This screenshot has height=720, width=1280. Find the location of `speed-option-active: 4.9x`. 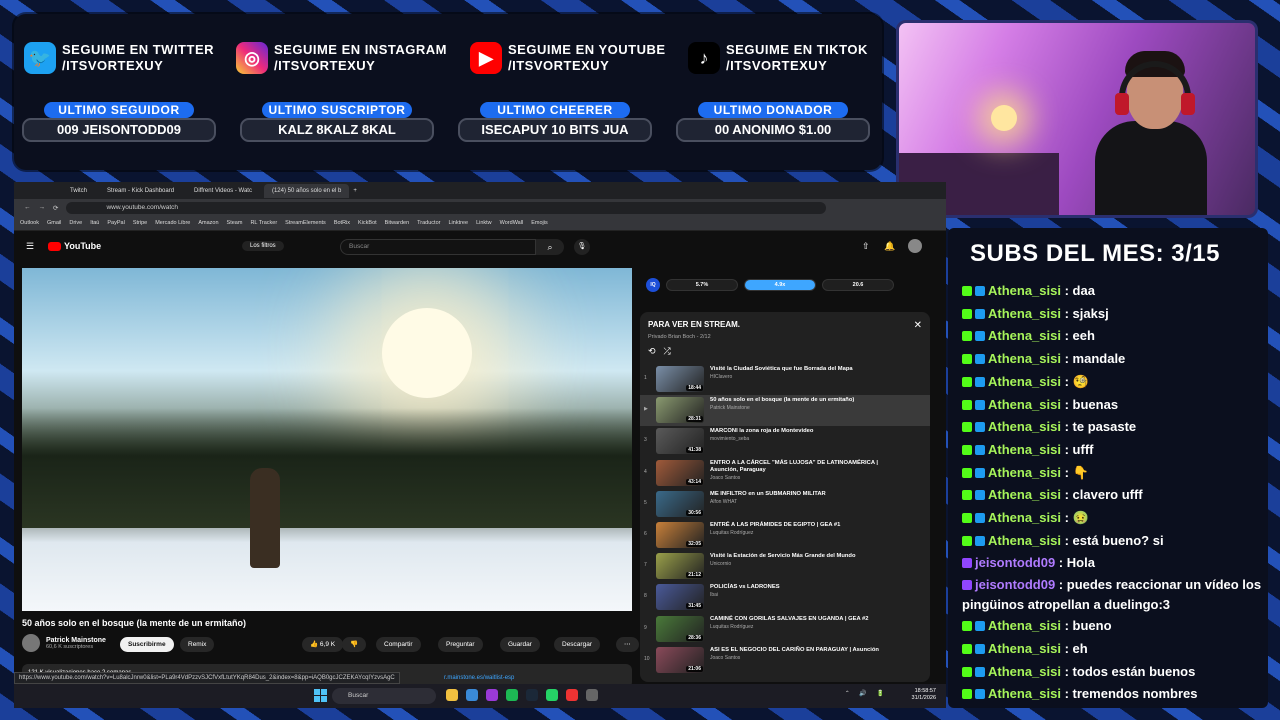

speed-option-active: 4.9x is located at coordinates (780, 285).